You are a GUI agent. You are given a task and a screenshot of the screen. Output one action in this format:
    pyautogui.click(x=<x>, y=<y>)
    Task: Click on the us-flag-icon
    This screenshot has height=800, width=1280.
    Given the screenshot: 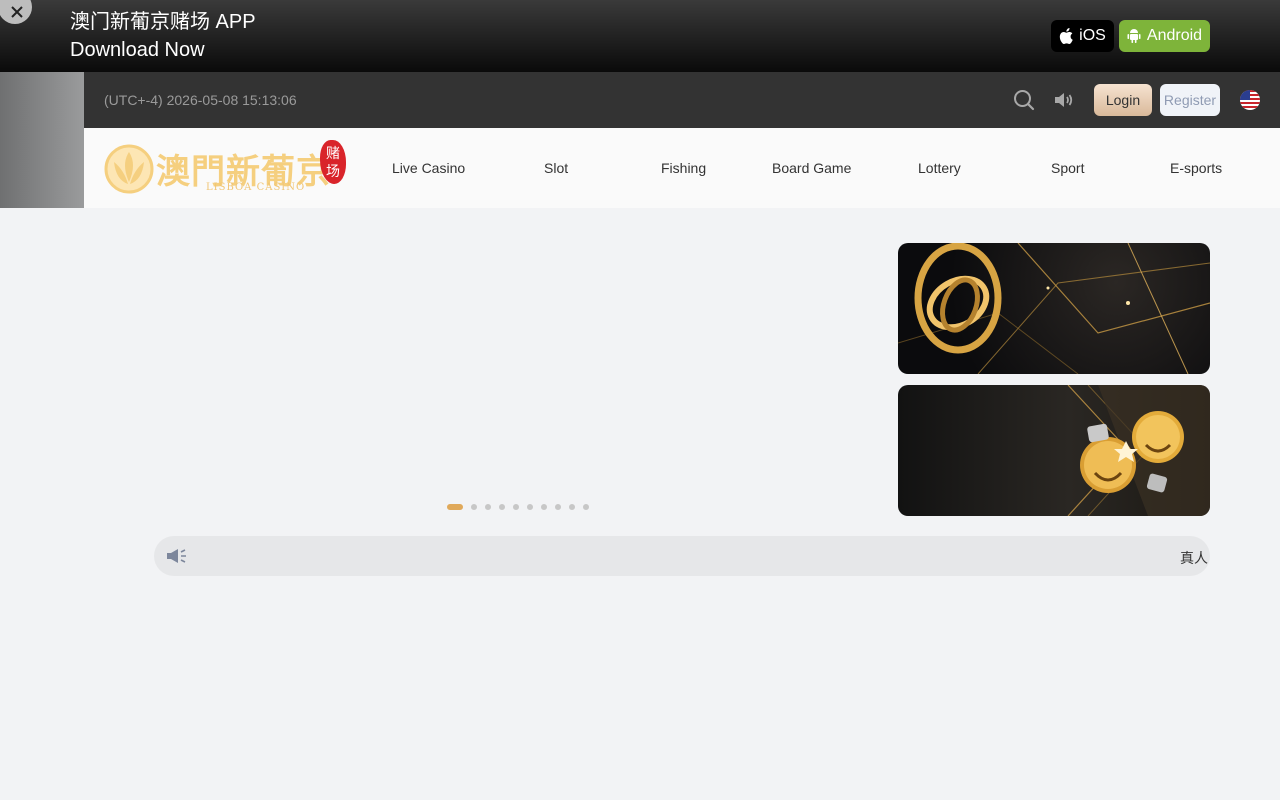 What is the action you would take?
    pyautogui.click(x=1250, y=100)
    